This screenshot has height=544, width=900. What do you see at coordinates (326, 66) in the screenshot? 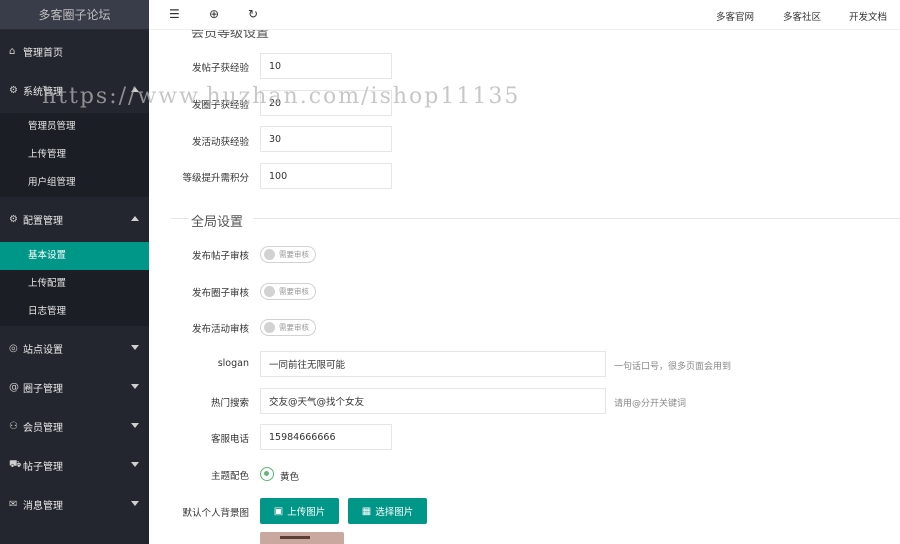
I see `post-exp-input` at bounding box center [326, 66].